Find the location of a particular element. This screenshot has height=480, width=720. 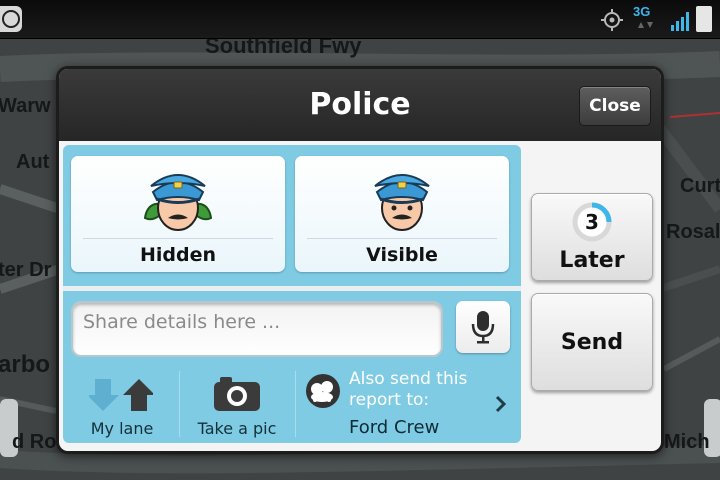

lane-arrows-icon is located at coordinates (121, 395).